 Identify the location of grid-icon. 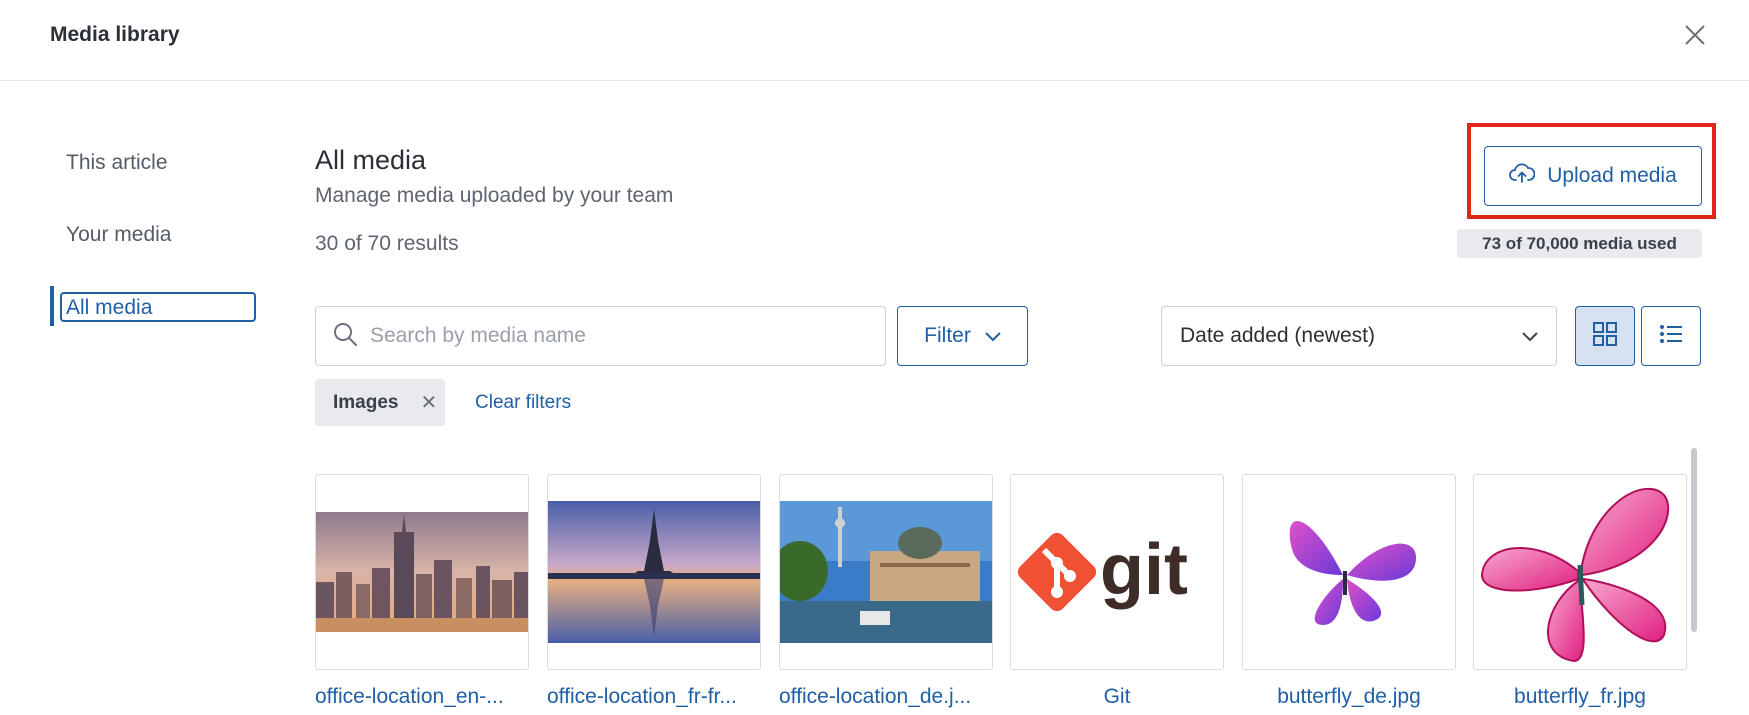
(1605, 336).